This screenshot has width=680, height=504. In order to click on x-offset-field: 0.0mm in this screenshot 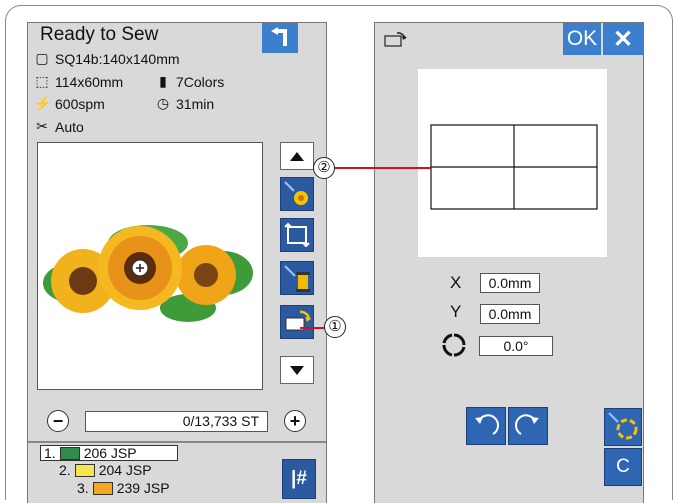, I will do `click(510, 283)`.